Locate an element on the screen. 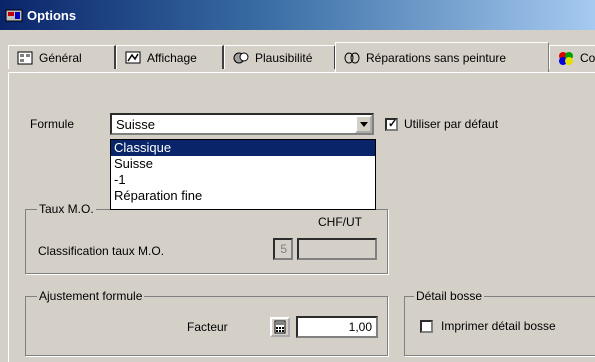 The height and width of the screenshot is (362, 595). tab-plausibilite-label: Plausibilité is located at coordinates (284, 58).